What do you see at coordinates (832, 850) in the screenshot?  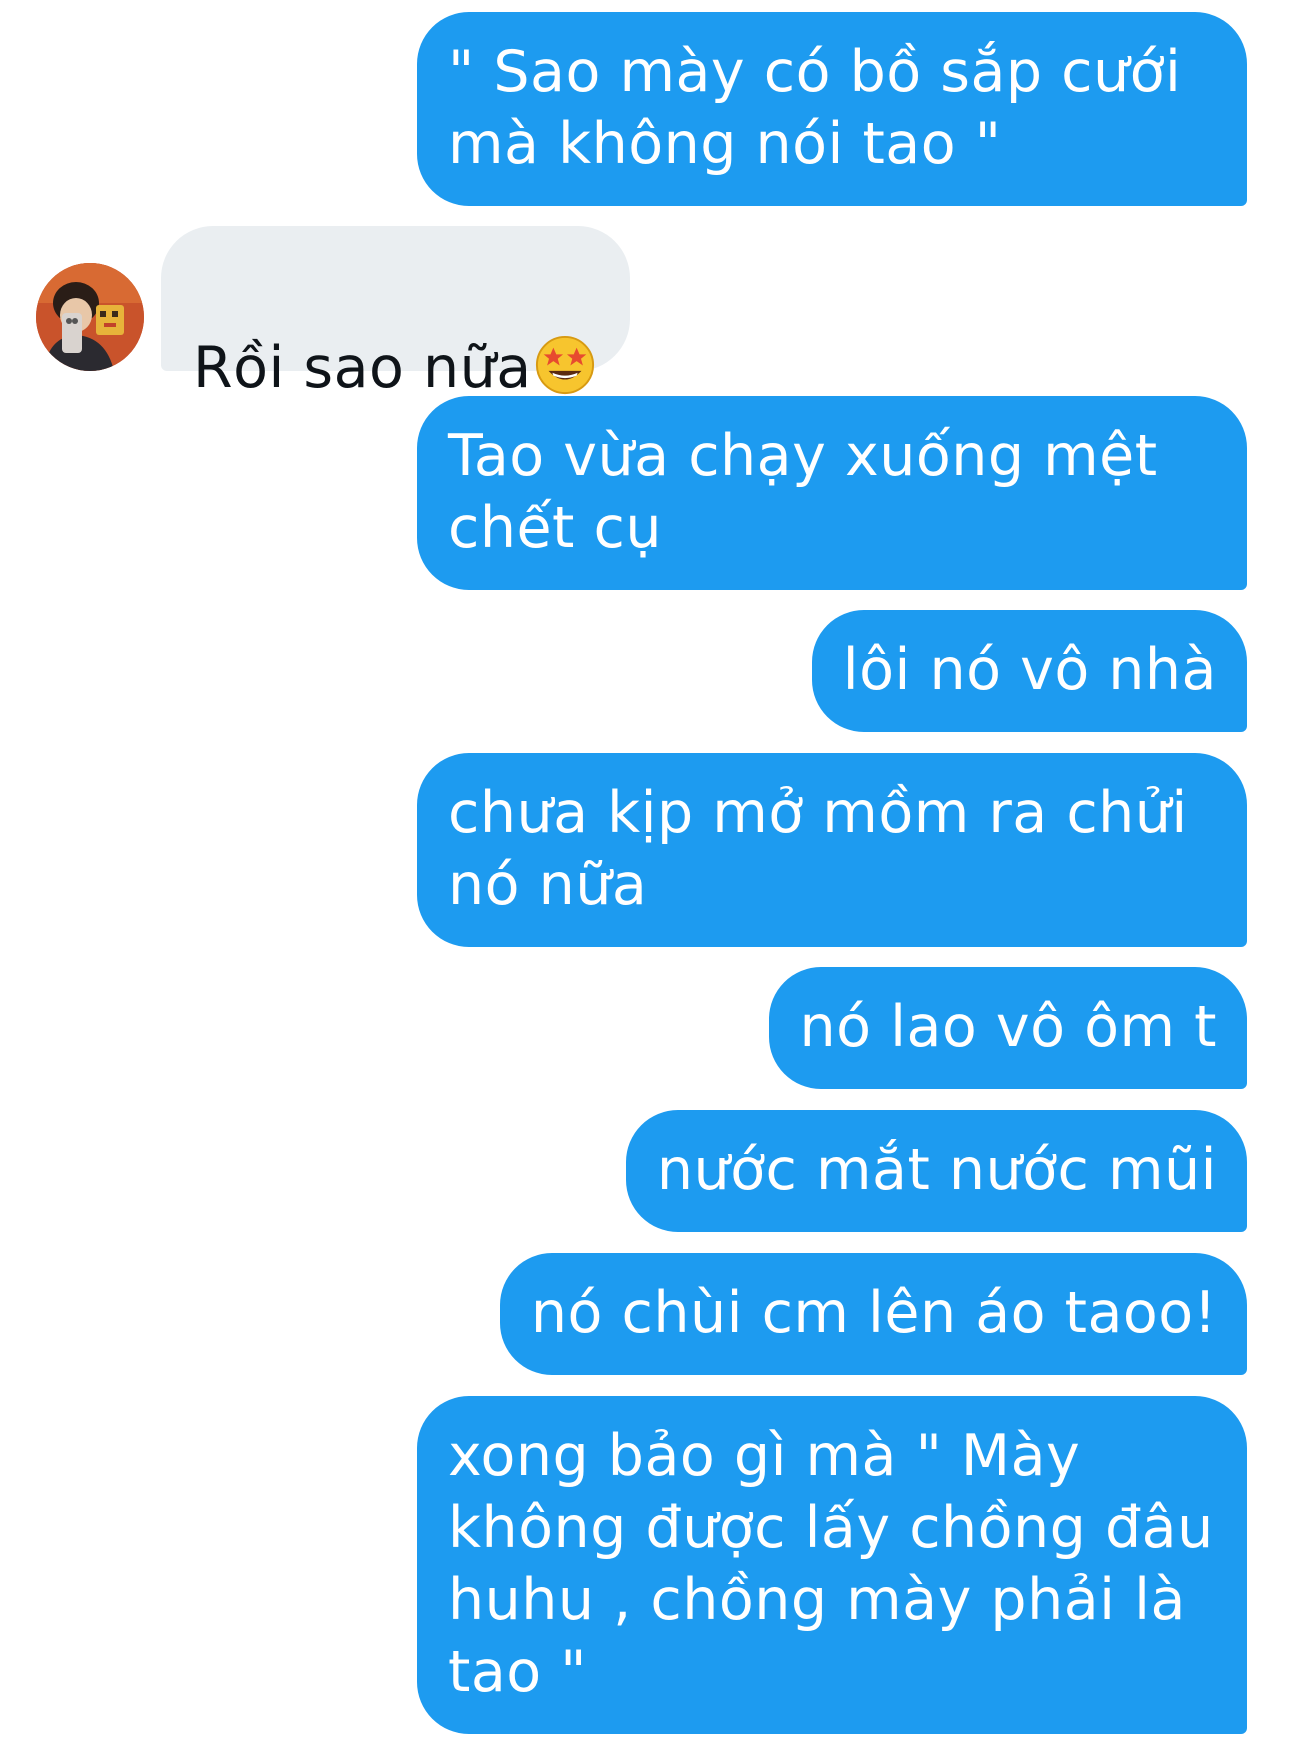 I see `message-bubble-outgoing: chưa kịp mở mồm ra chửi nó nữa` at bounding box center [832, 850].